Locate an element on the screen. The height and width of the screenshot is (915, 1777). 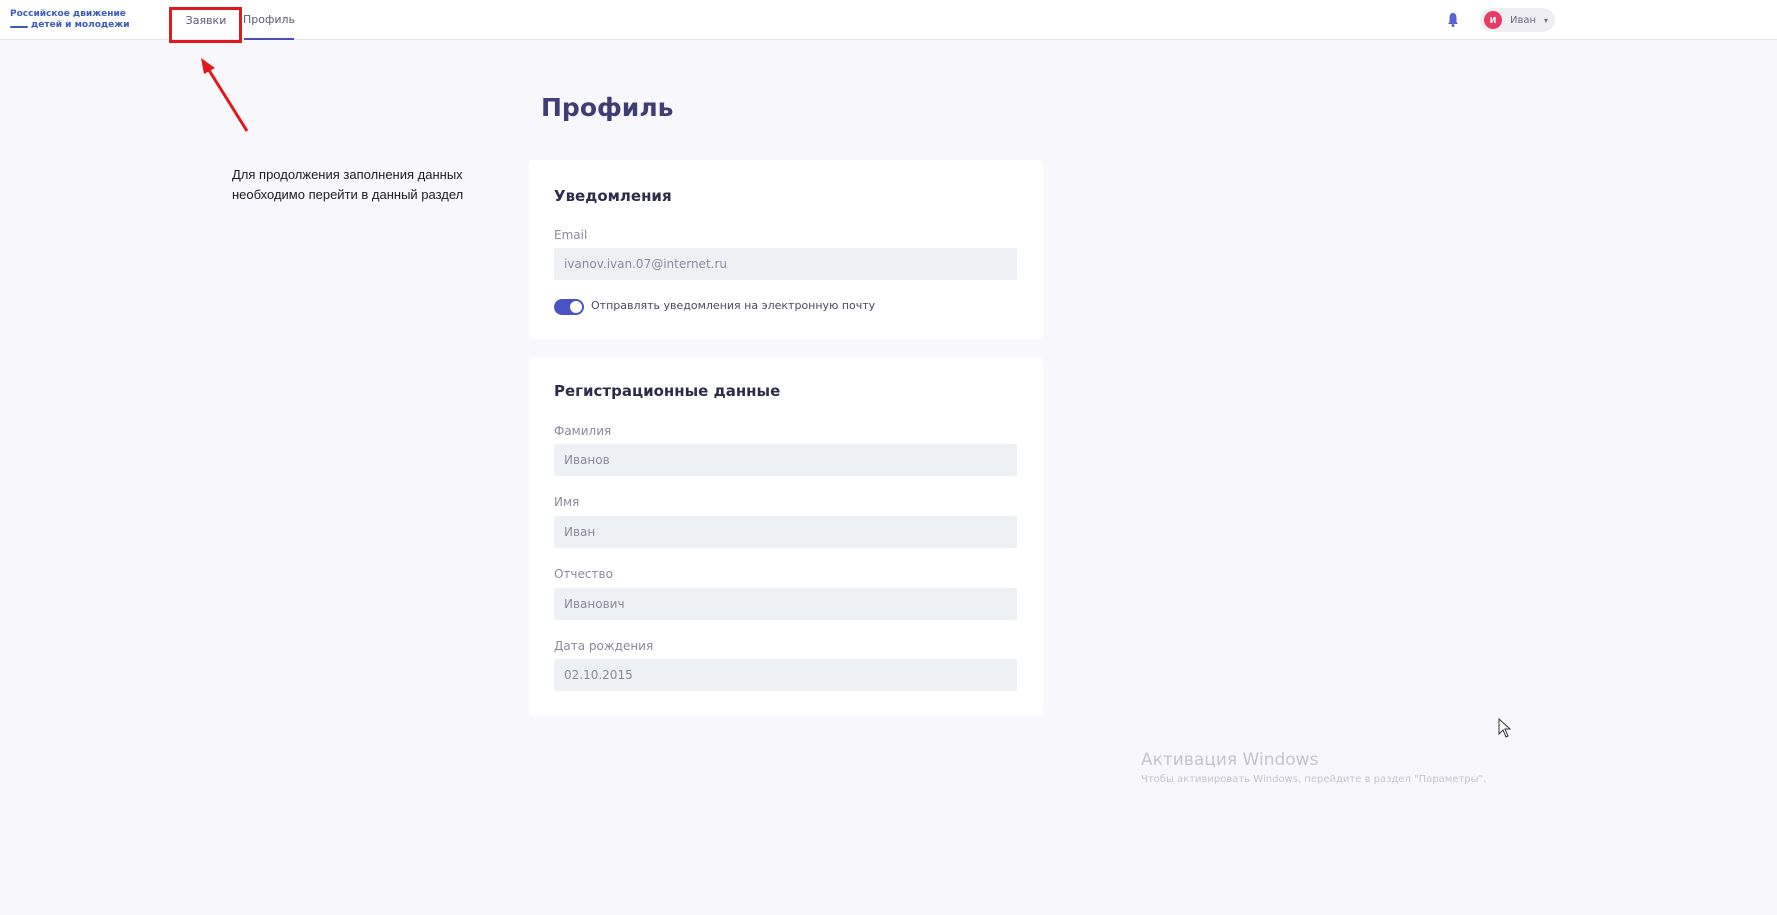
logo-line2: детей и молодежи is located at coordinates (80, 25).